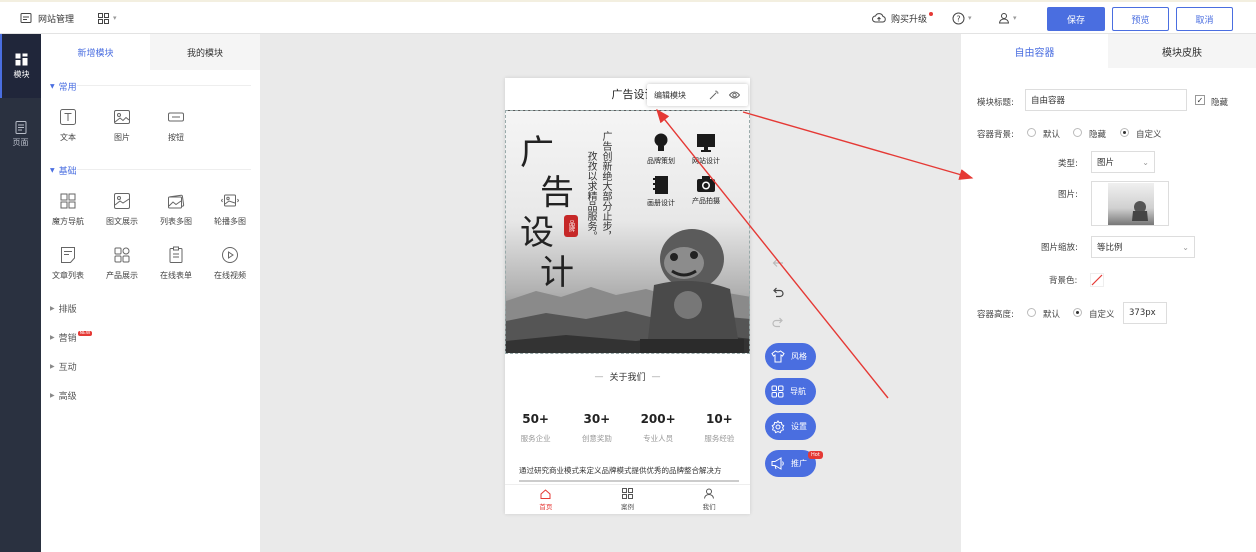 Image resolution: width=1256 pixels, height=552 pixels. Describe the element at coordinates (122, 221) in the screenshot. I see `module-label: 图文展示` at that location.